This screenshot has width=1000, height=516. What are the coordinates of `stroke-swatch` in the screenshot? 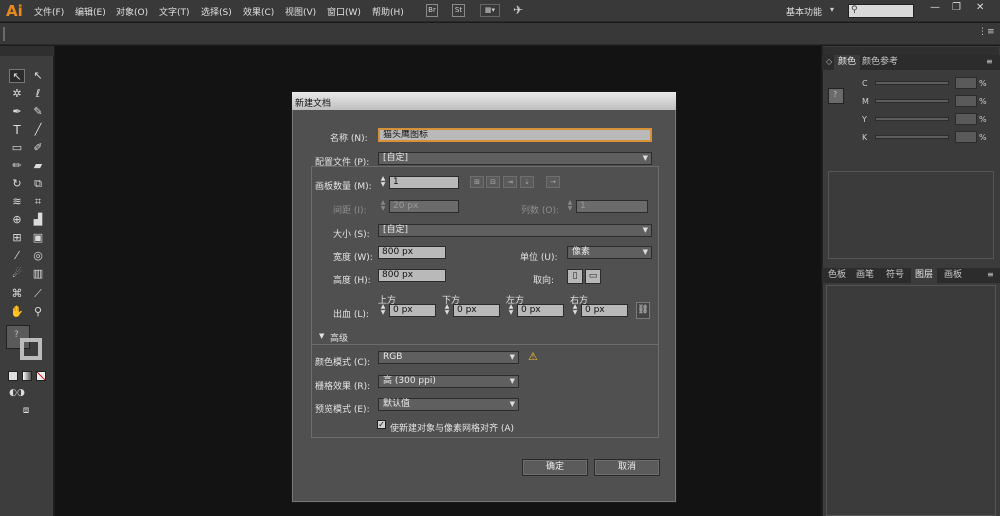 It's located at (31, 349).